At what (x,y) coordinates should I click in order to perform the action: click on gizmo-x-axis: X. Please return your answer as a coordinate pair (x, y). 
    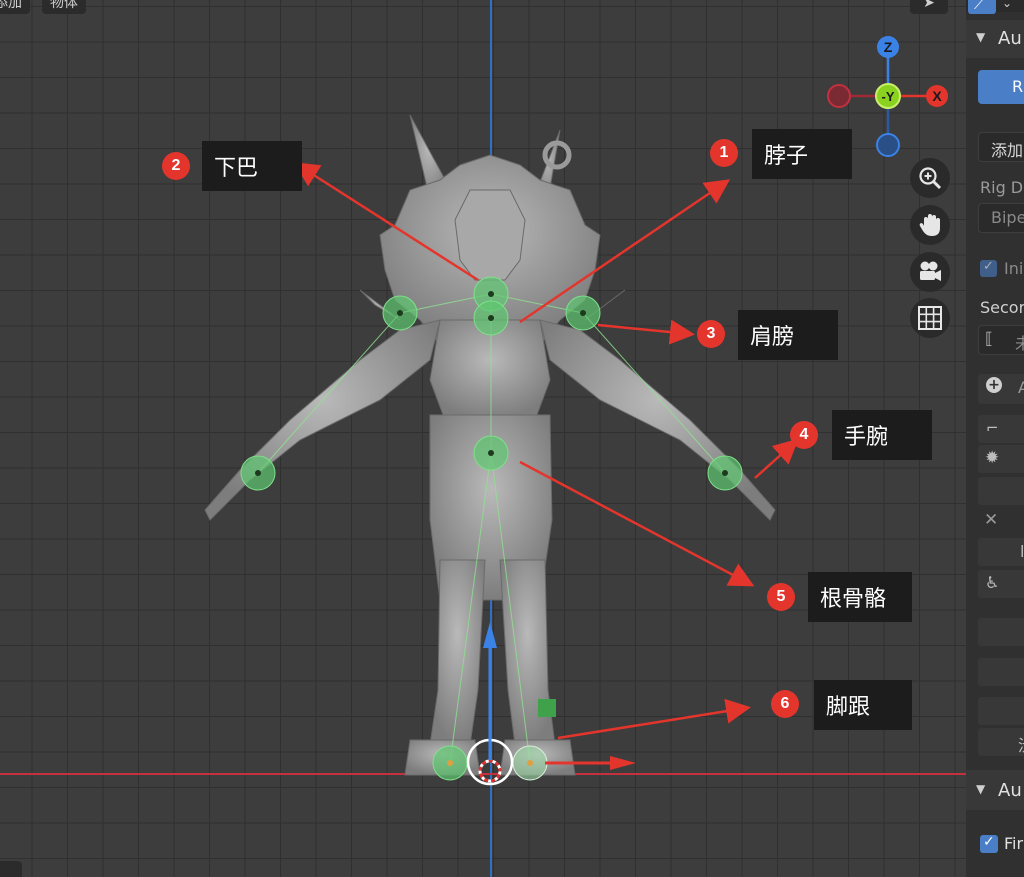
    Looking at the image, I should click on (937, 96).